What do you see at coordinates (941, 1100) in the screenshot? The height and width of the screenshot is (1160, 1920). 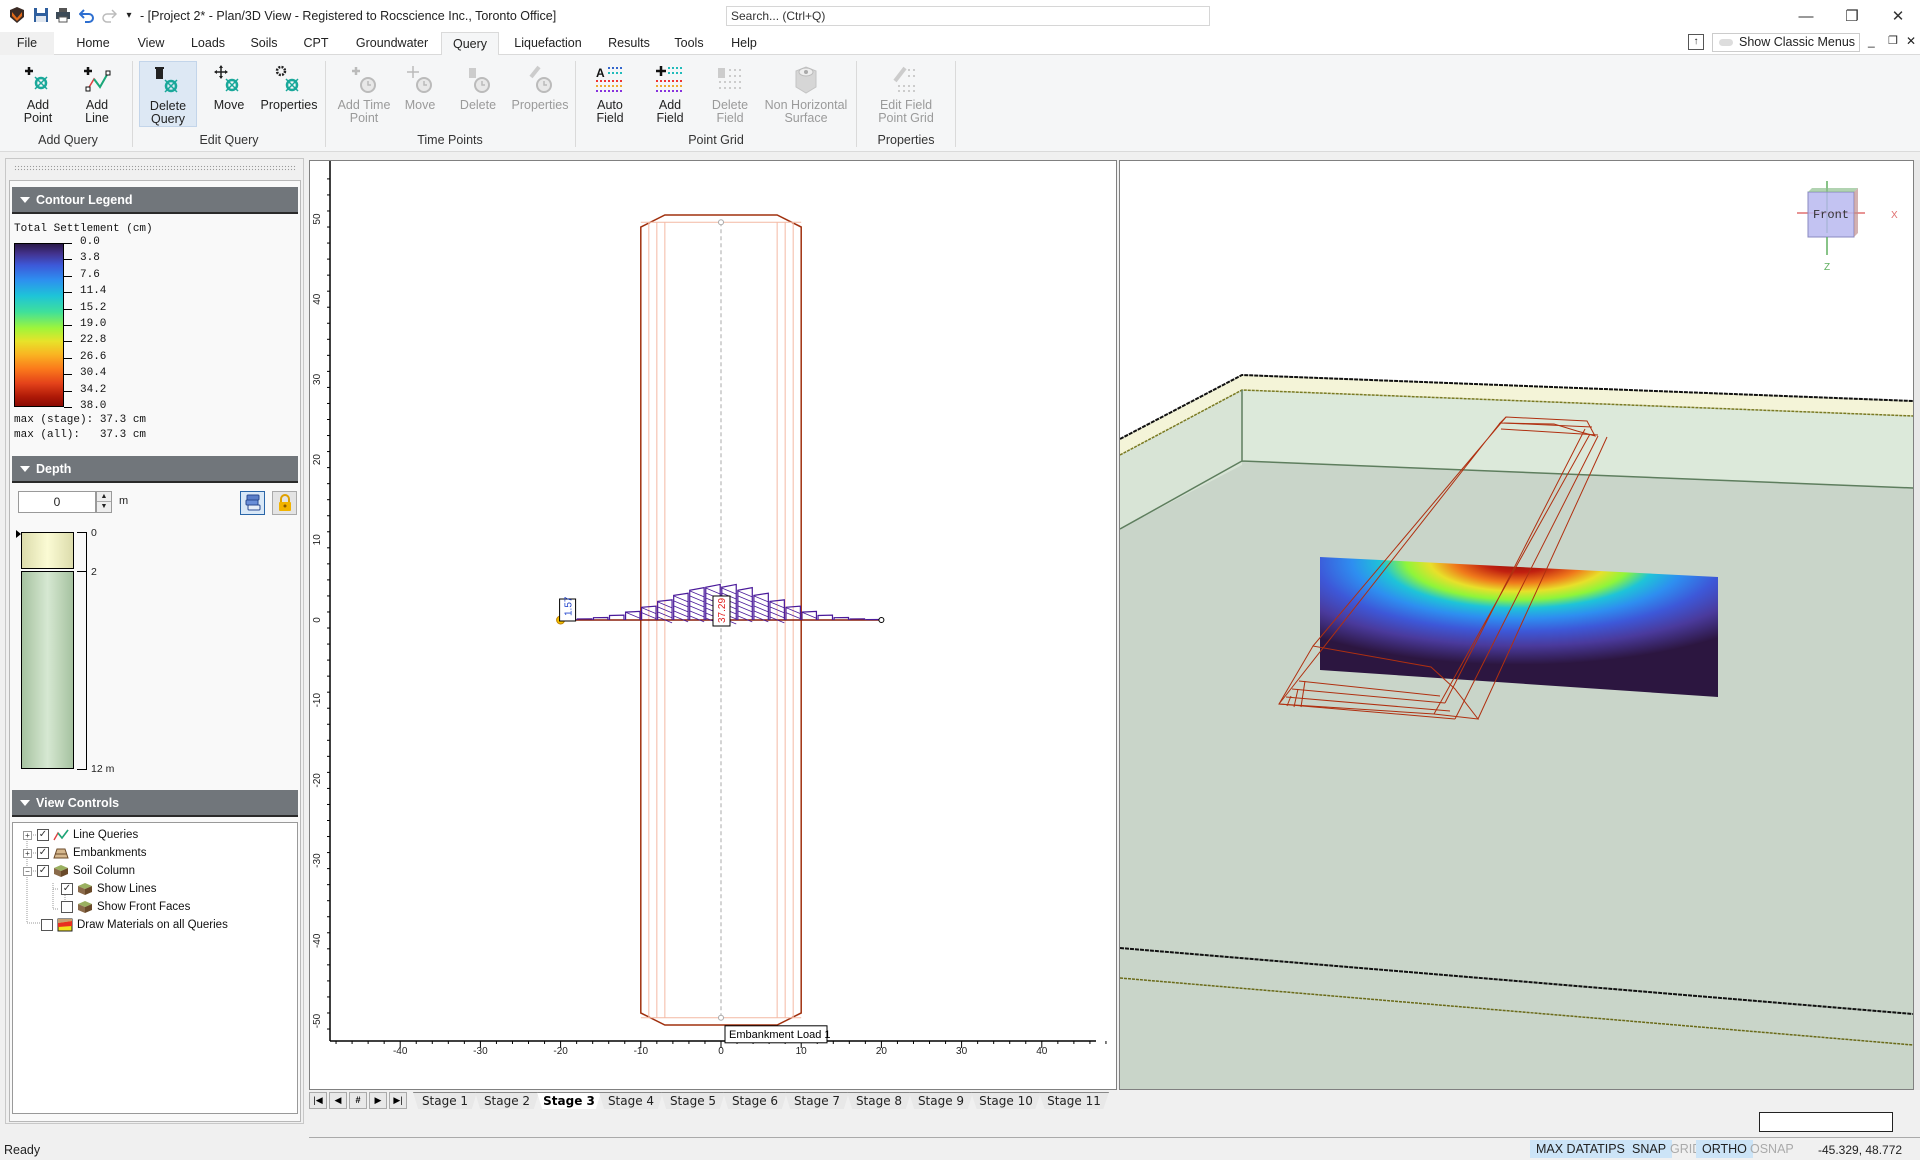 I see `stage-tab: Stage 9` at bounding box center [941, 1100].